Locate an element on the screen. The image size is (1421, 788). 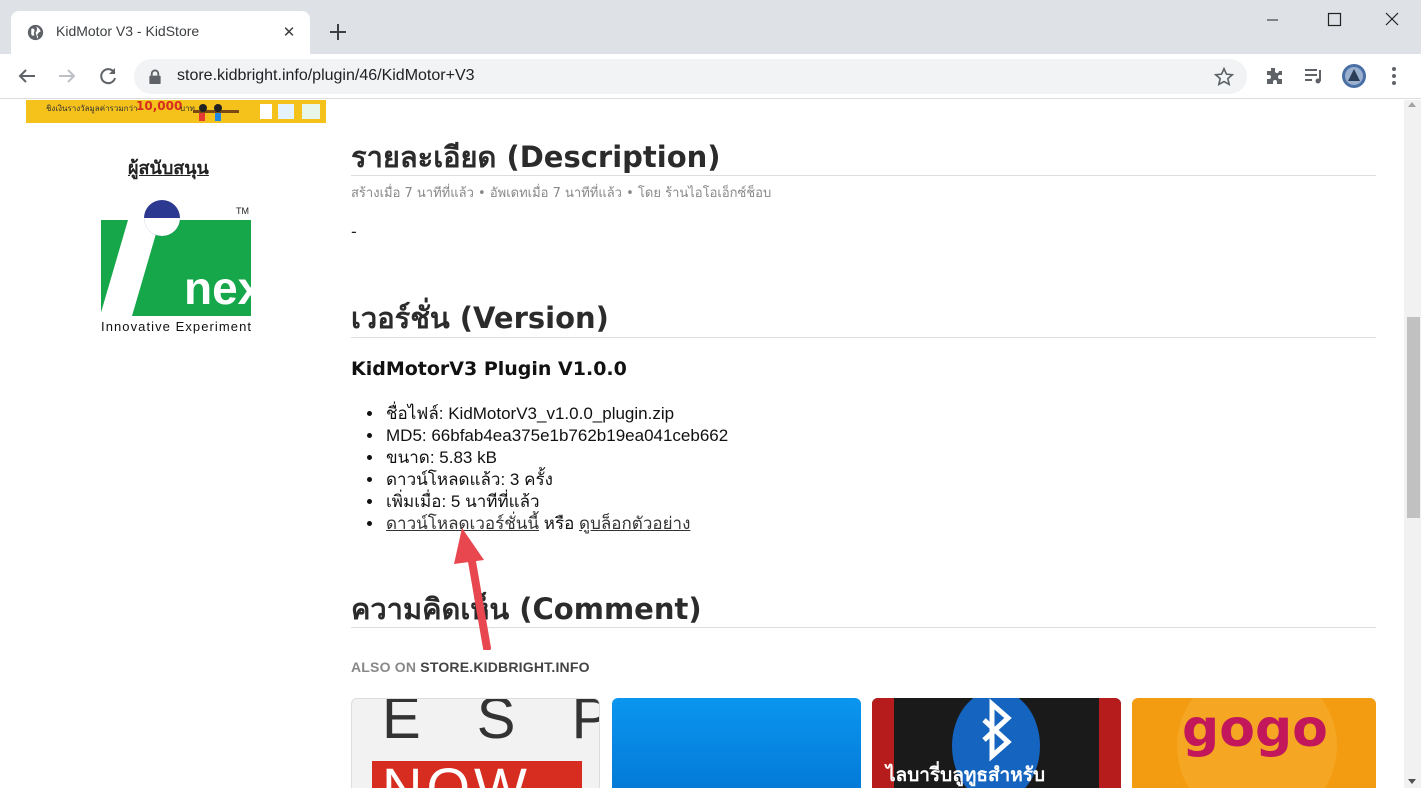
profile-avatar is located at coordinates (1354, 76).